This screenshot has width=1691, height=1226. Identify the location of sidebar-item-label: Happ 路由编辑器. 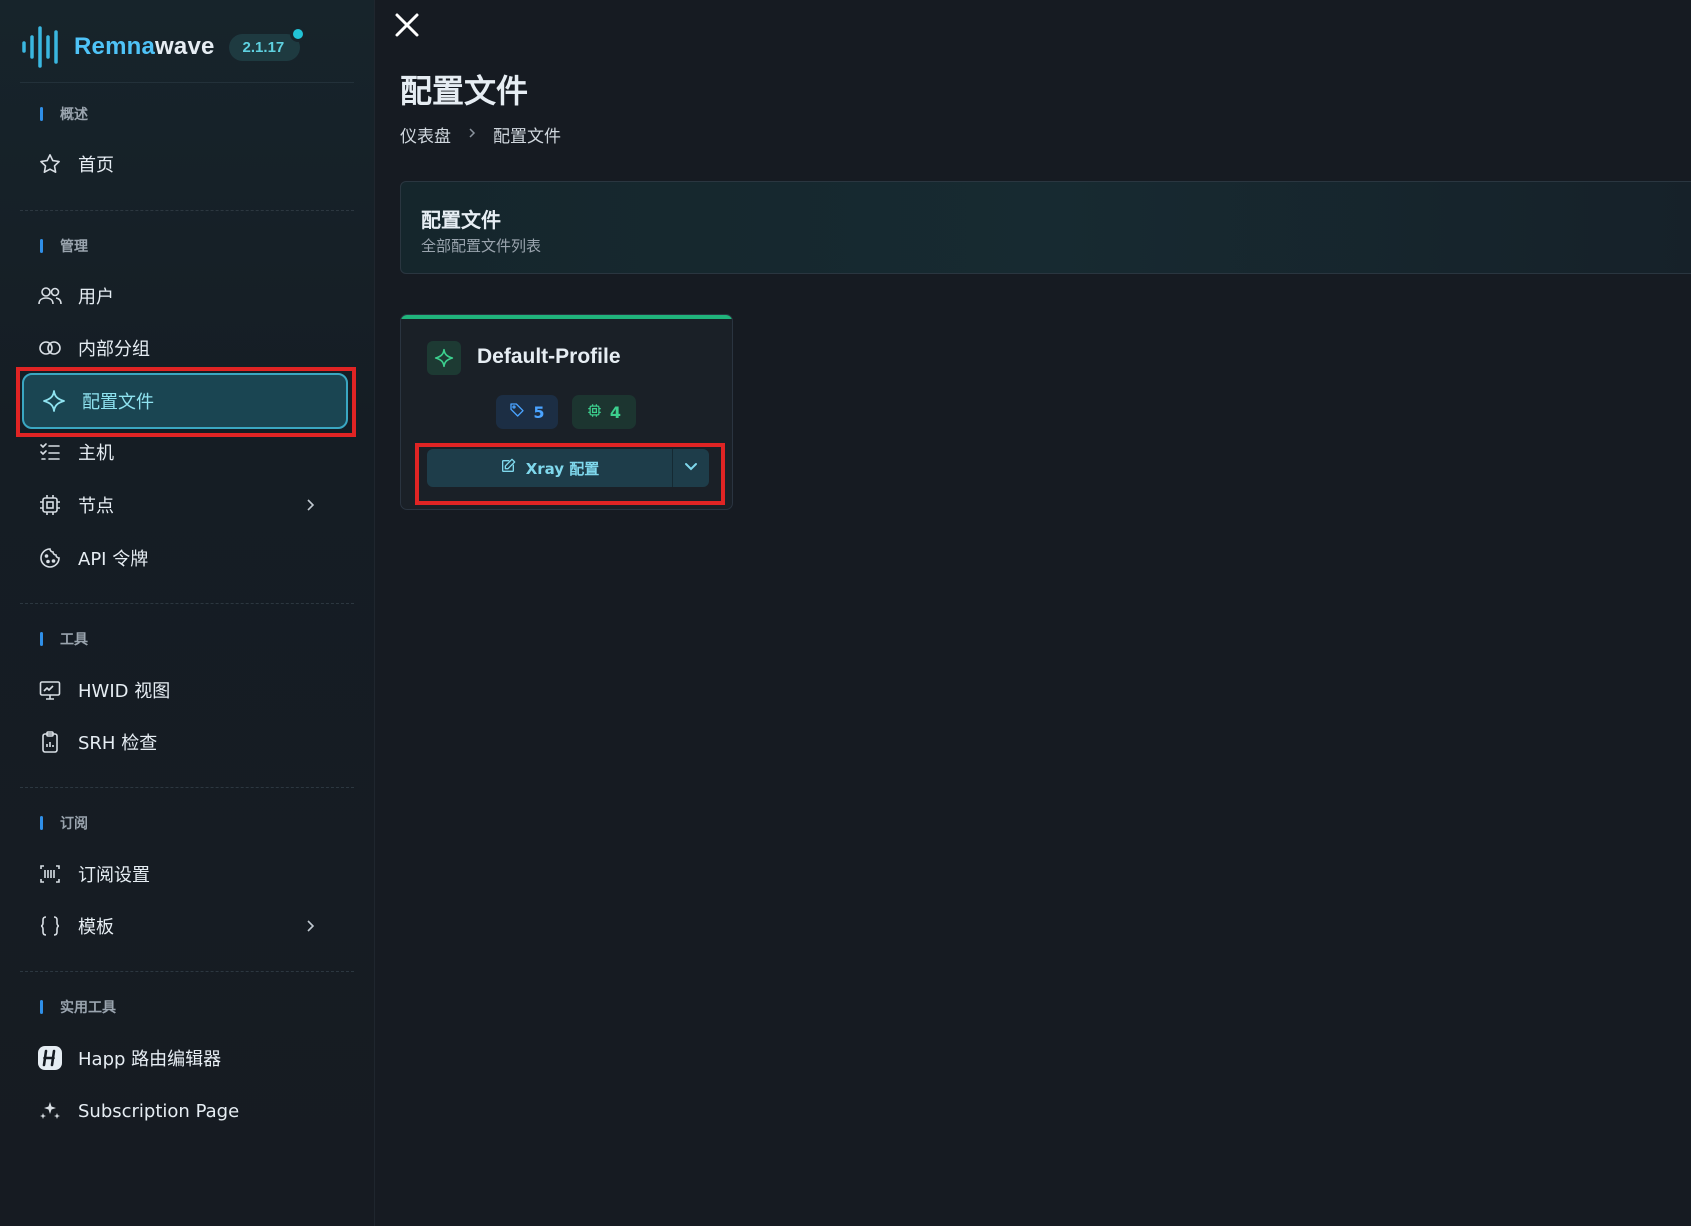
(150, 1059).